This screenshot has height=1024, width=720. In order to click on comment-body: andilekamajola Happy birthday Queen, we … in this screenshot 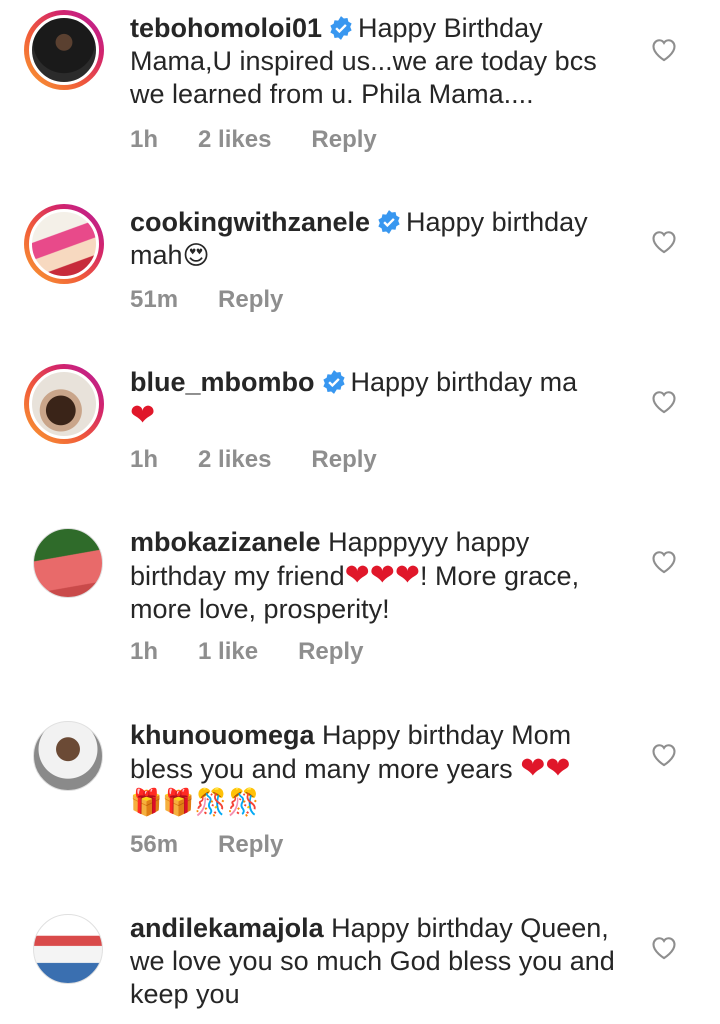, I will do `click(380, 961)`.